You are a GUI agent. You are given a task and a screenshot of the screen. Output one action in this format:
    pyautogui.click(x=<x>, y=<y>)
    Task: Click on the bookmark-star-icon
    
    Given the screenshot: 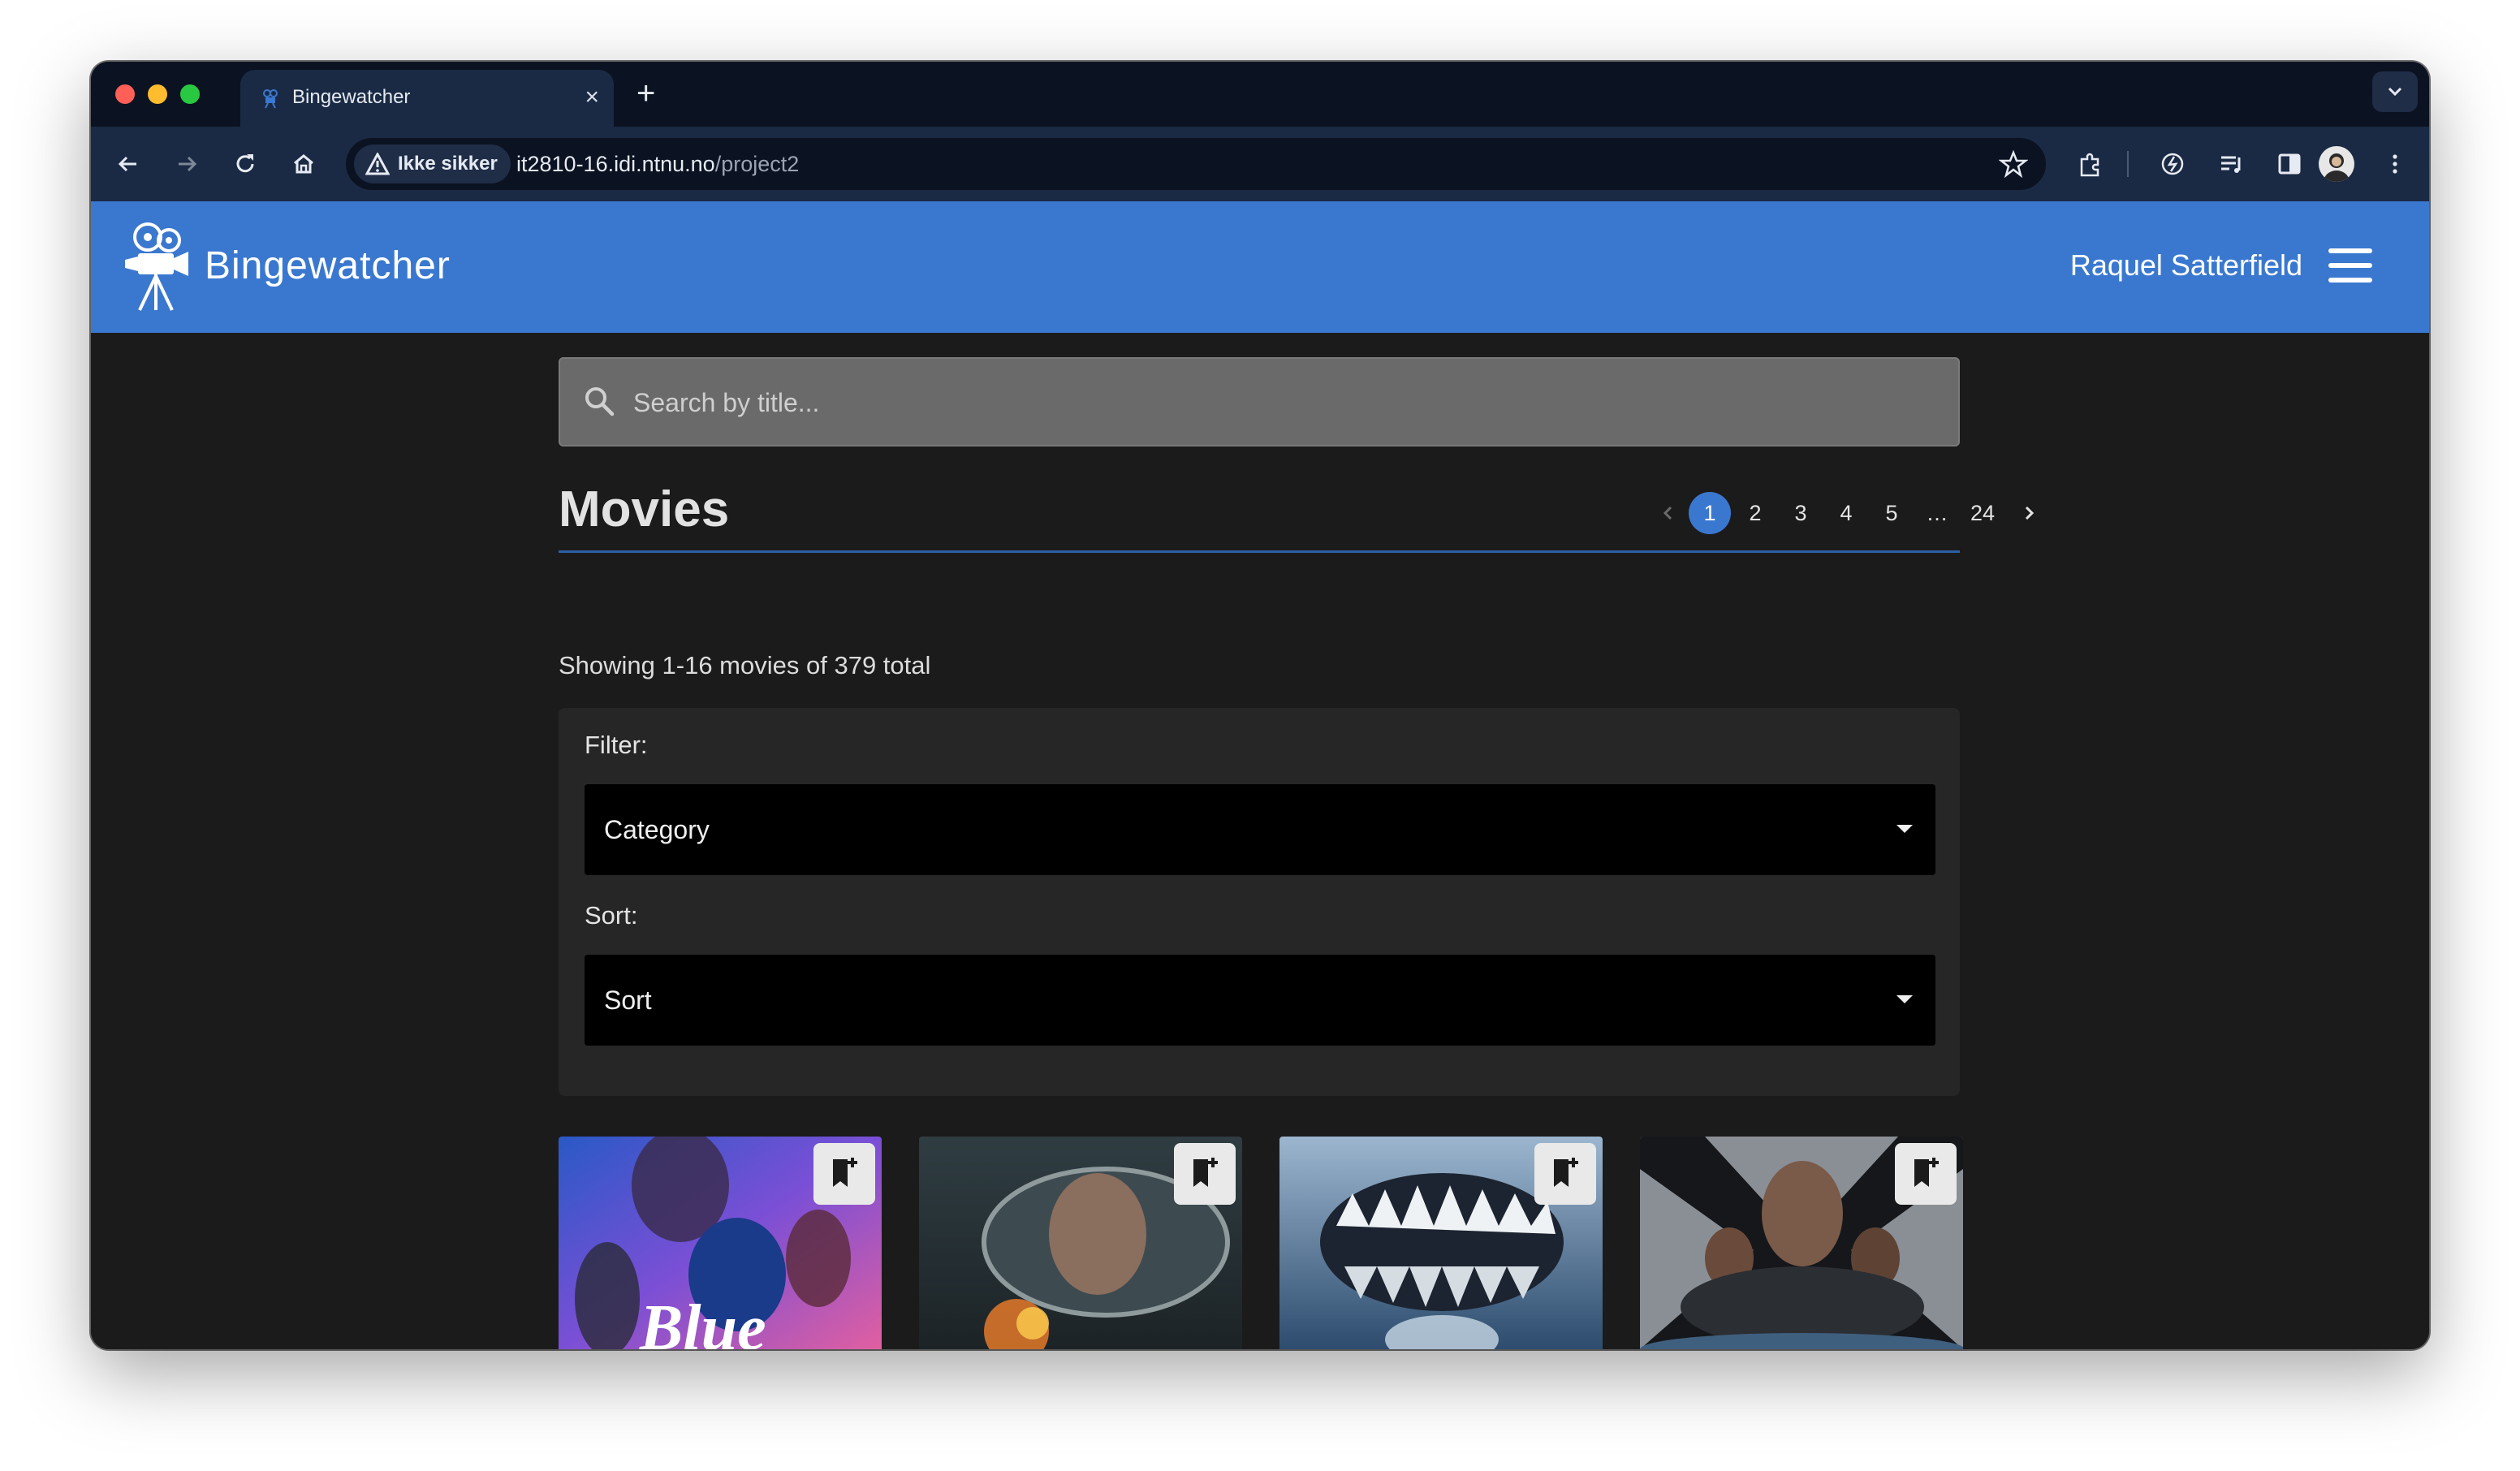 What is the action you would take?
    pyautogui.click(x=2013, y=164)
    